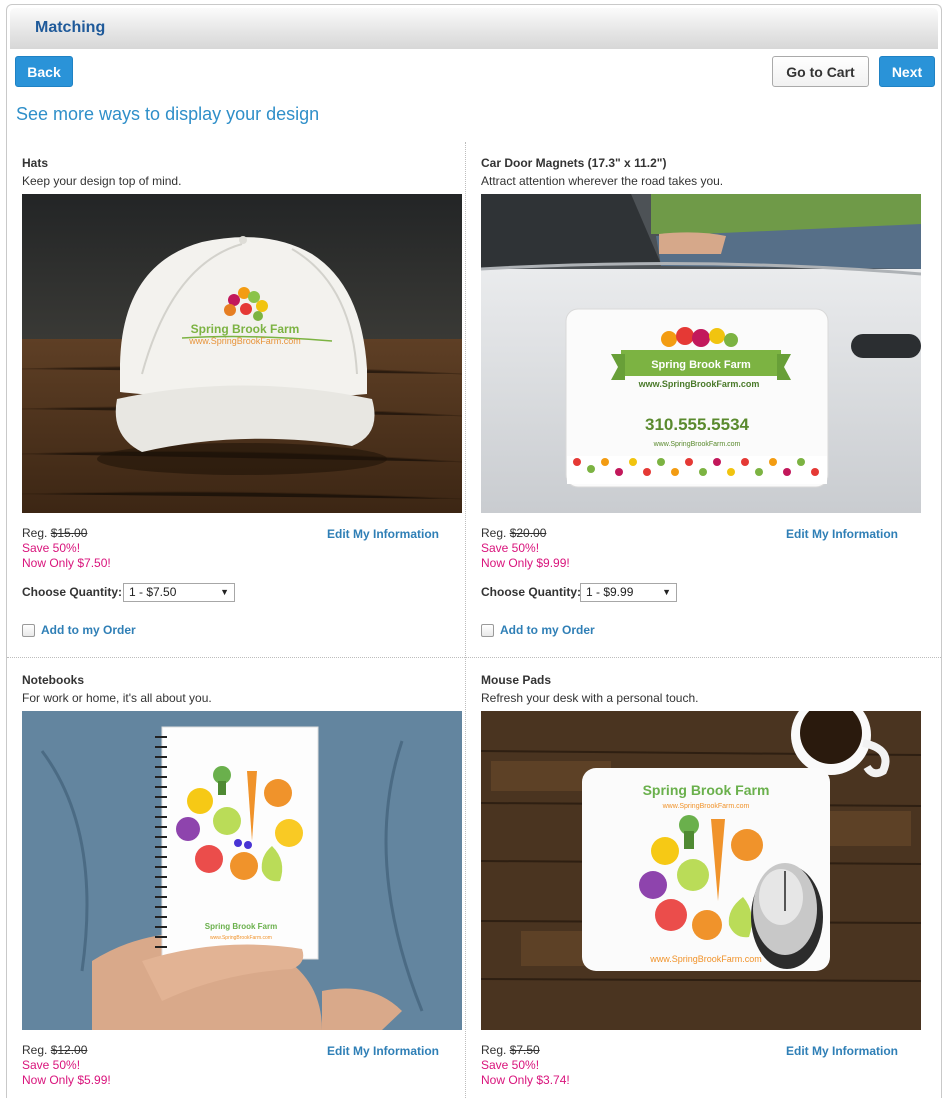  What do you see at coordinates (706, 806) in the screenshot?
I see `mousepad-url-text: www.SpringBrookFarm.com` at bounding box center [706, 806].